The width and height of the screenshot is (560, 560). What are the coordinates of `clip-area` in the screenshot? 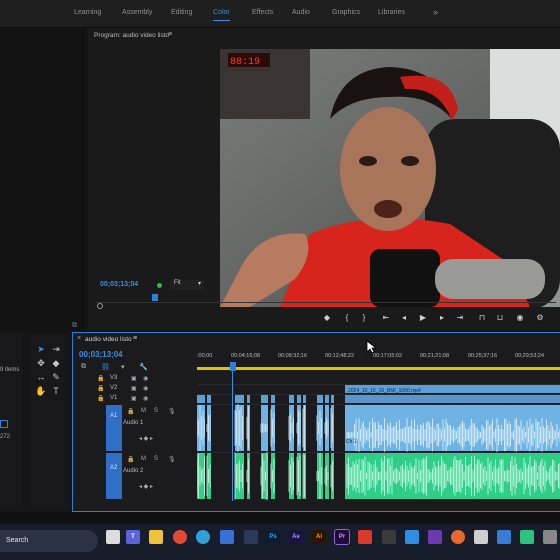 It's located at (378, 443).